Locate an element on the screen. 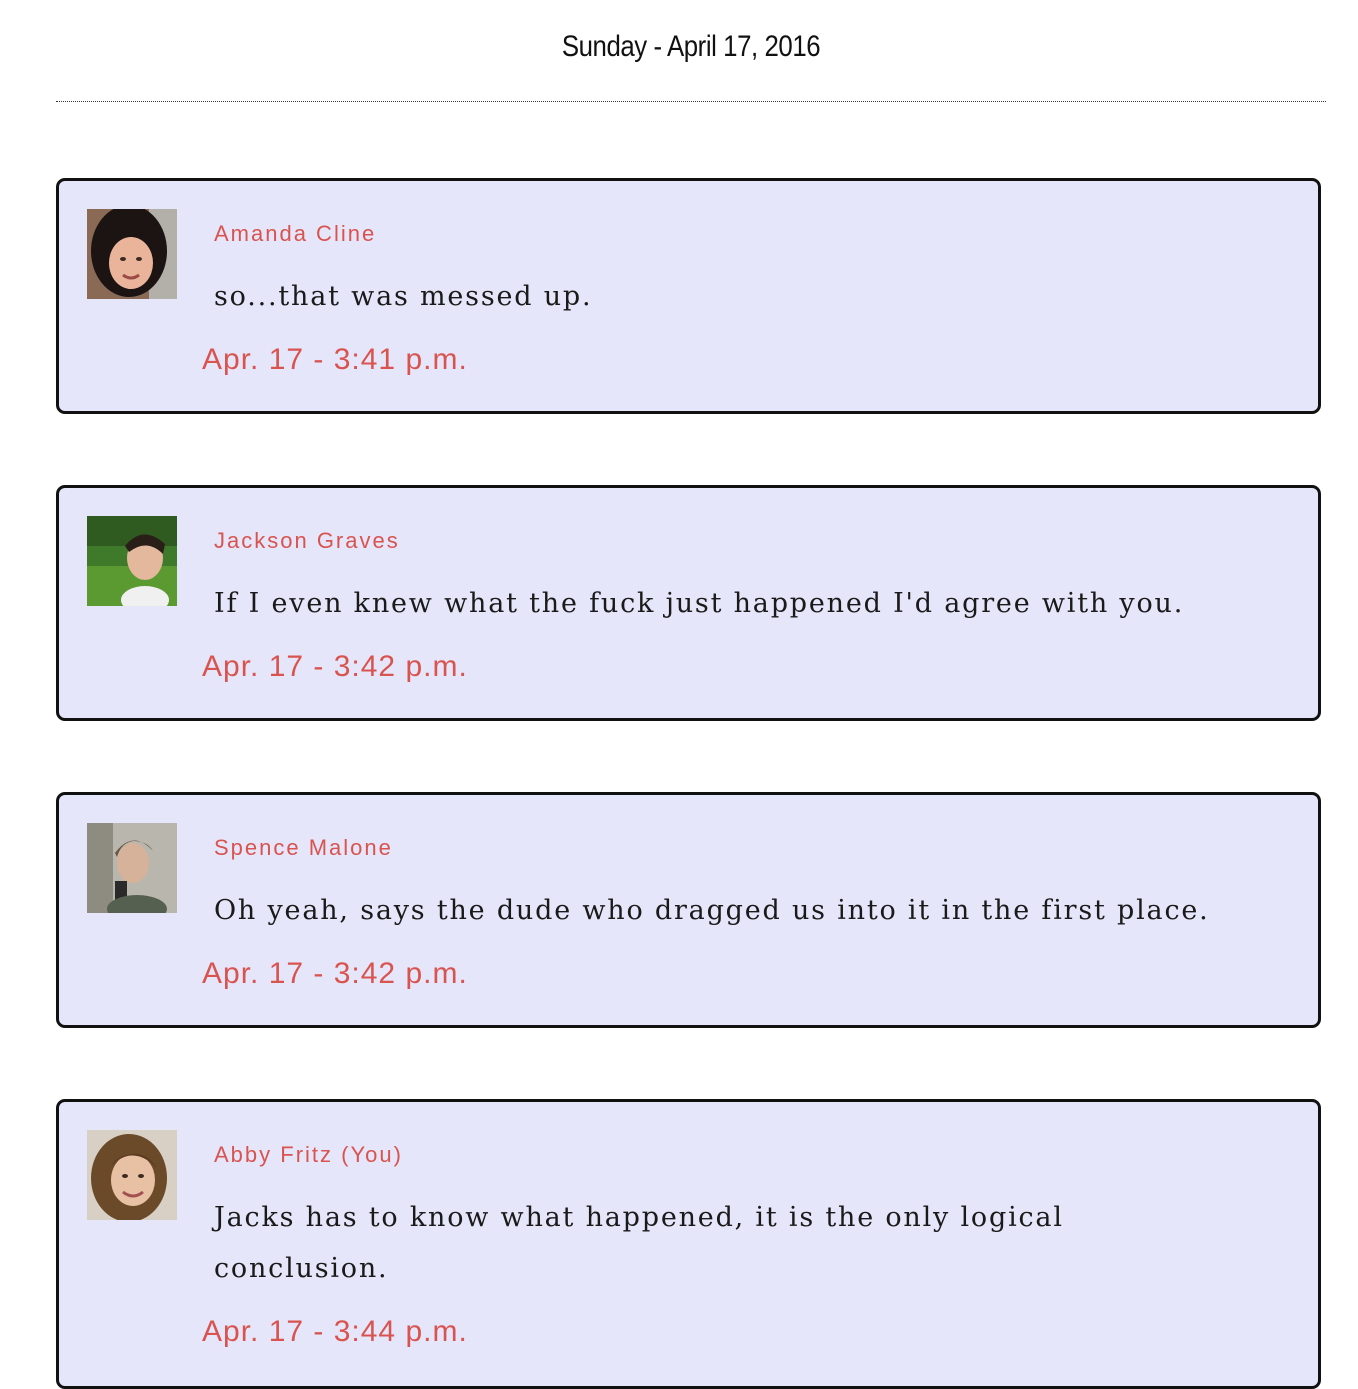  message-timestamp: Apr. 17 - 3:41 p.m. is located at coordinates (335, 359).